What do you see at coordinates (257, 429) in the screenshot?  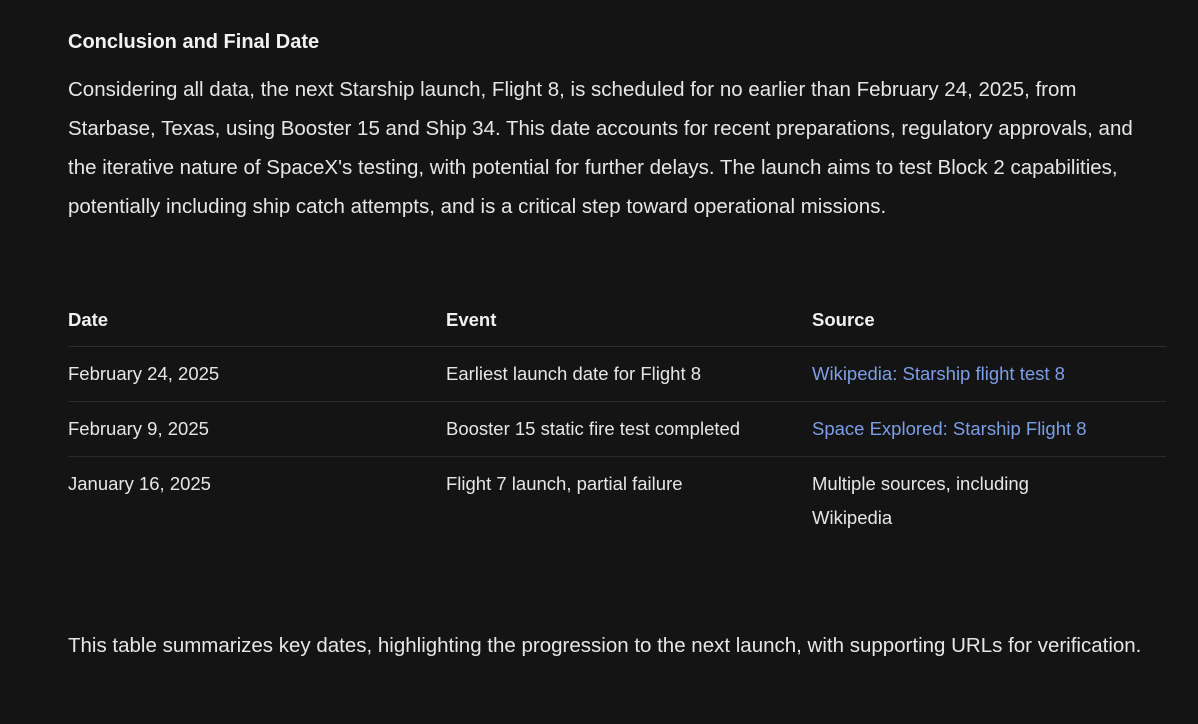 I see `cell-date: February 9, 2025` at bounding box center [257, 429].